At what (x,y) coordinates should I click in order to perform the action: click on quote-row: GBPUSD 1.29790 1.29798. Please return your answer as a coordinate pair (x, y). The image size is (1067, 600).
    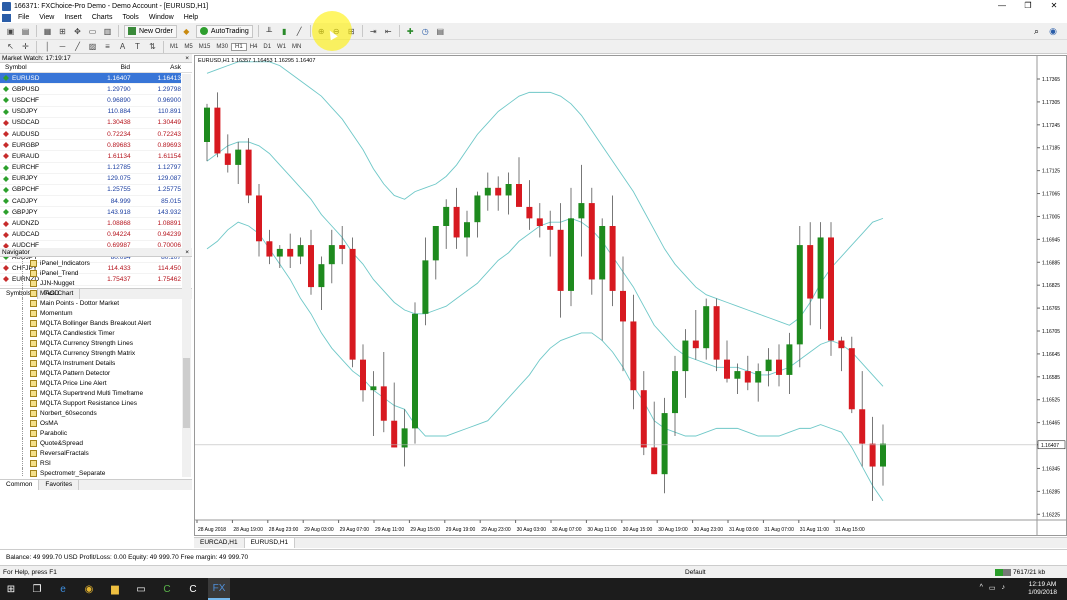
    Looking at the image, I should click on (90, 90).